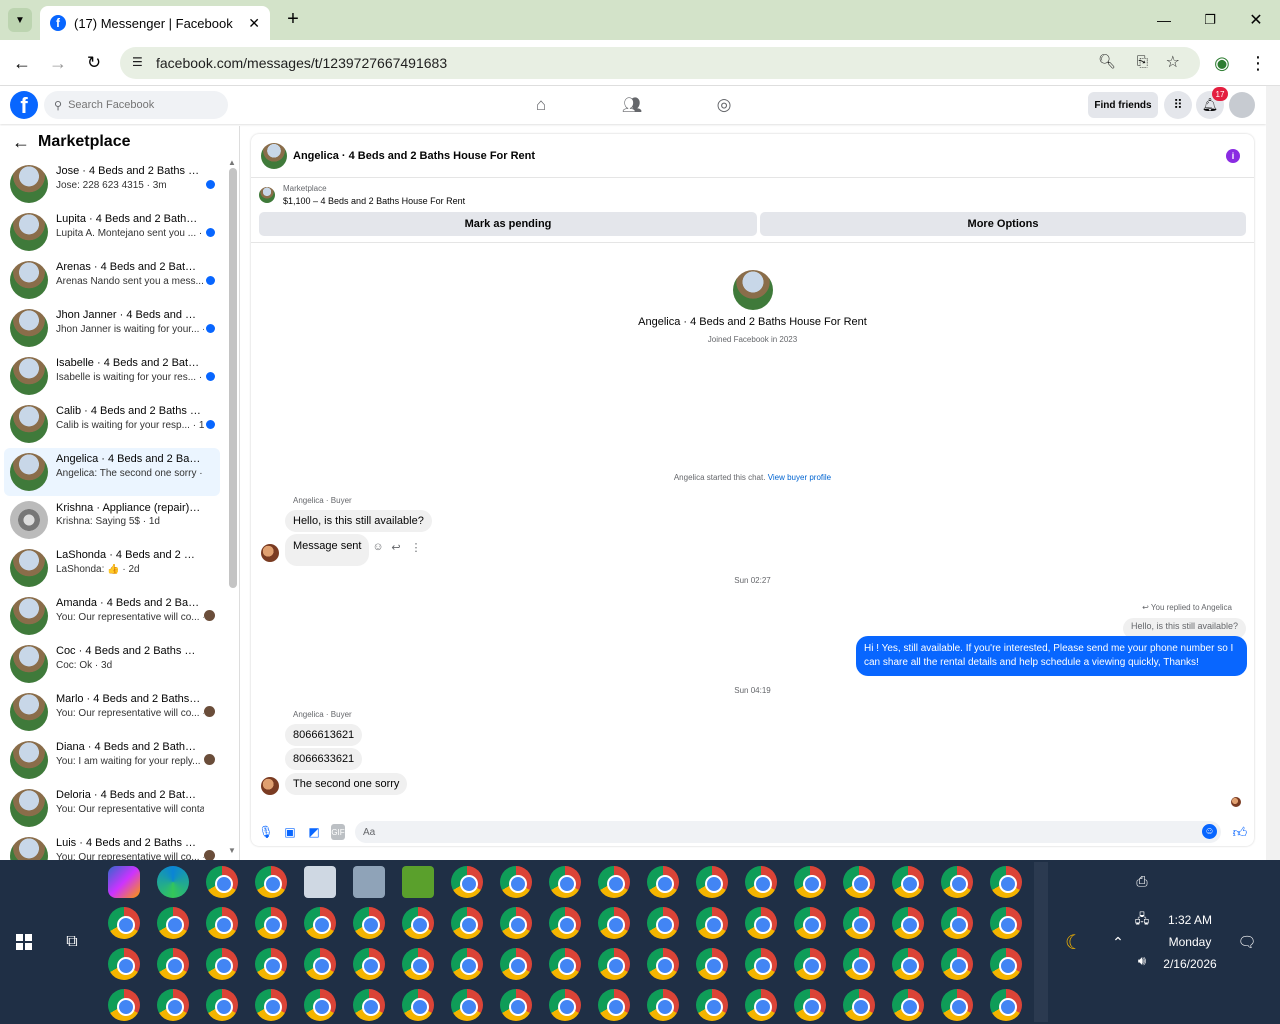 This screenshot has height=1024, width=1280. I want to click on profile-avatar, so click(753, 290).